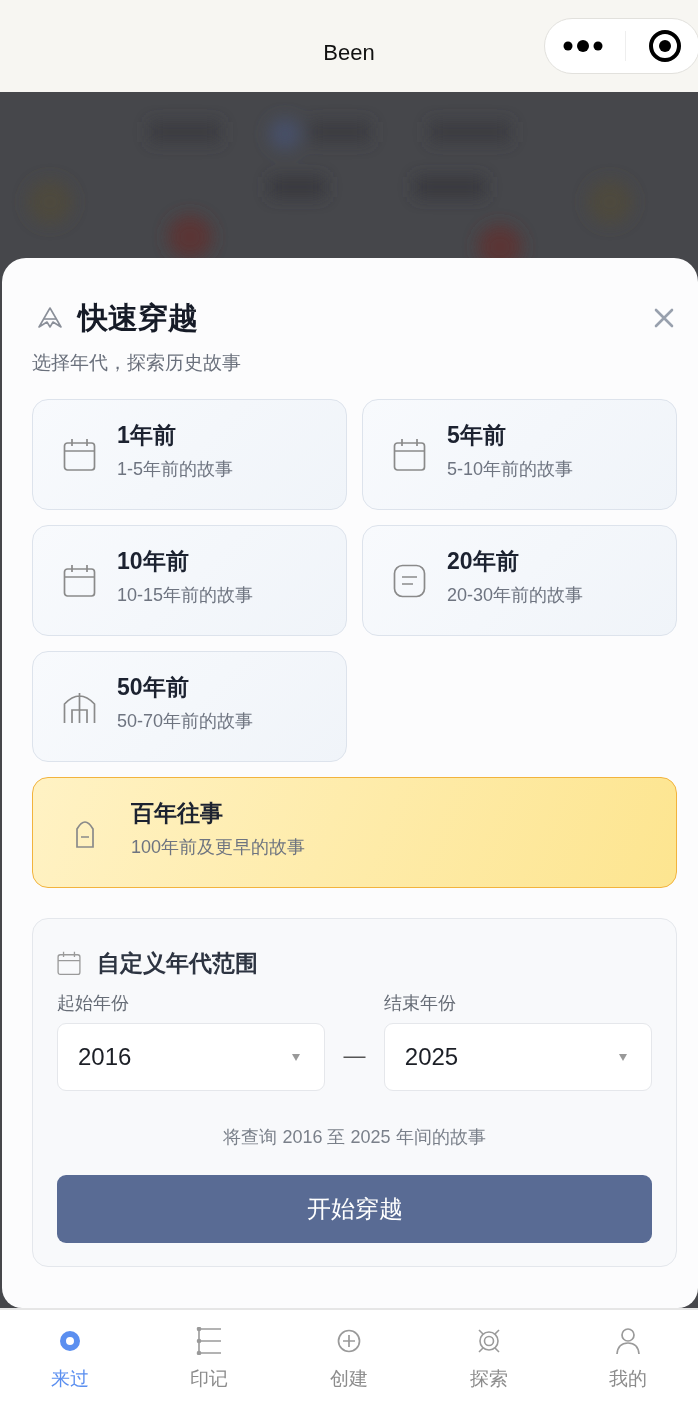  Describe the element at coordinates (153, 561) in the screenshot. I see `period-title: 10年前` at that location.